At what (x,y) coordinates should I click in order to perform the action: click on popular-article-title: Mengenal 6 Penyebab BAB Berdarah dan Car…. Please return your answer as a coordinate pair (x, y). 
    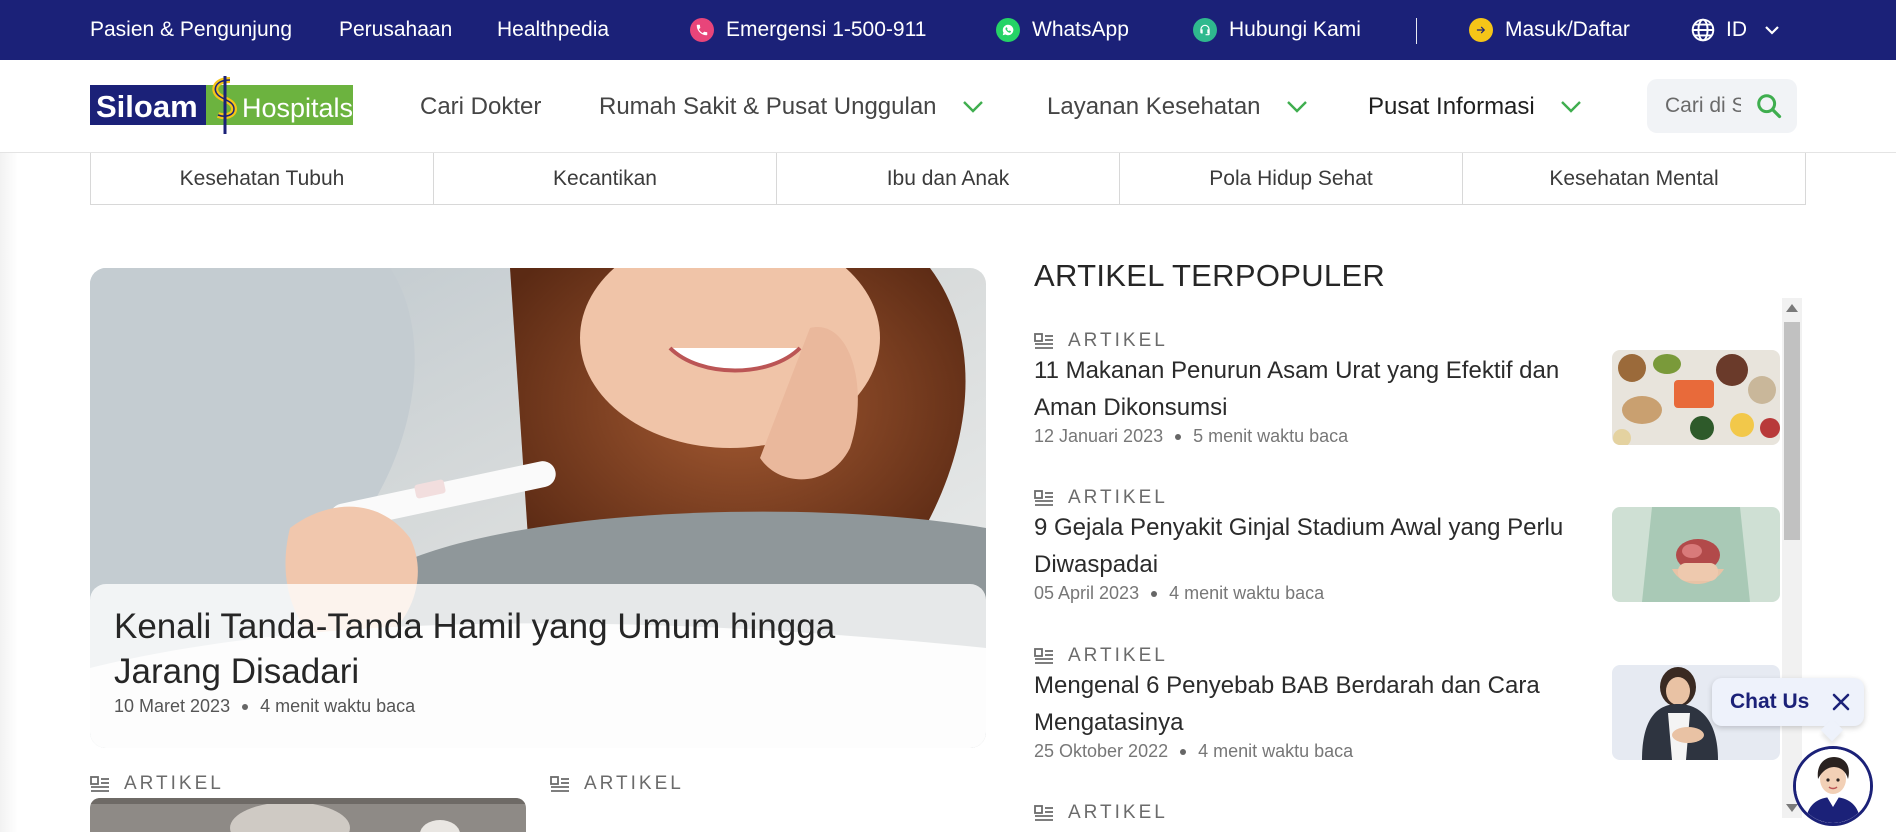
    Looking at the image, I should click on (1287, 704).